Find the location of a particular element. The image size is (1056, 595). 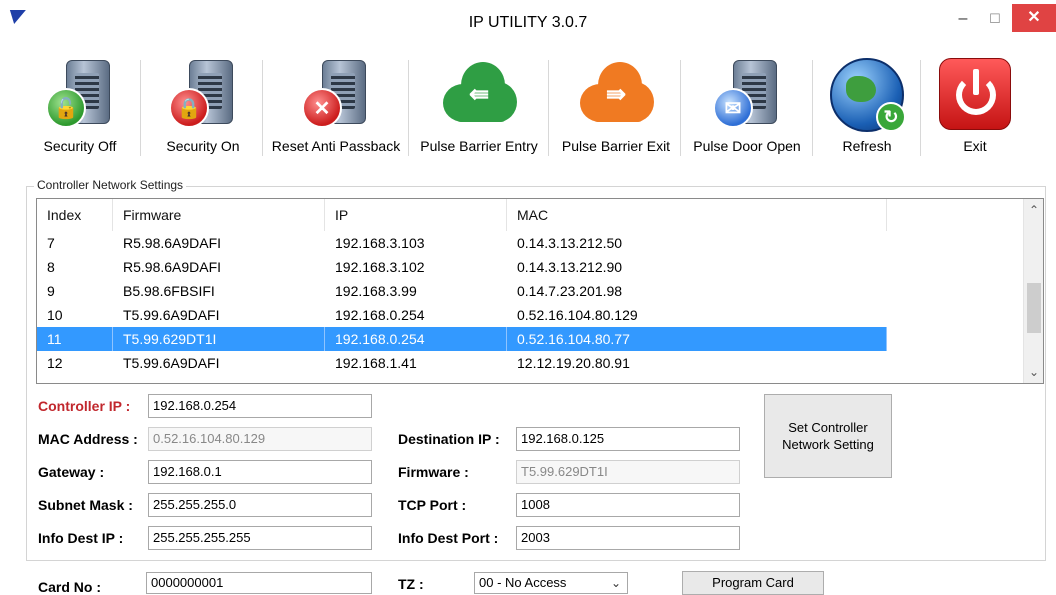

reset-anti-passback-label: Reset Anti Passback is located at coordinates (336, 146).